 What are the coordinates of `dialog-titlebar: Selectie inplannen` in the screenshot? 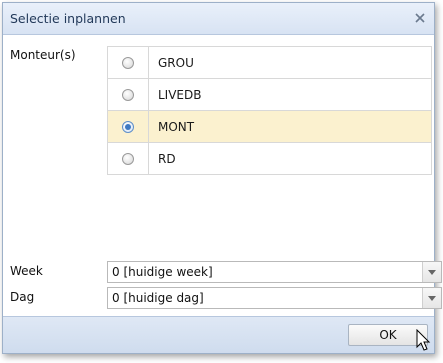 It's located at (218, 19).